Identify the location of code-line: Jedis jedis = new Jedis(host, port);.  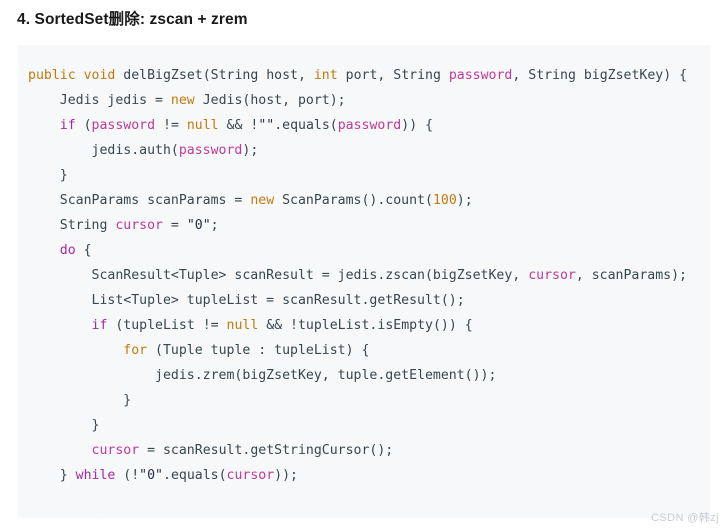
(369, 100).